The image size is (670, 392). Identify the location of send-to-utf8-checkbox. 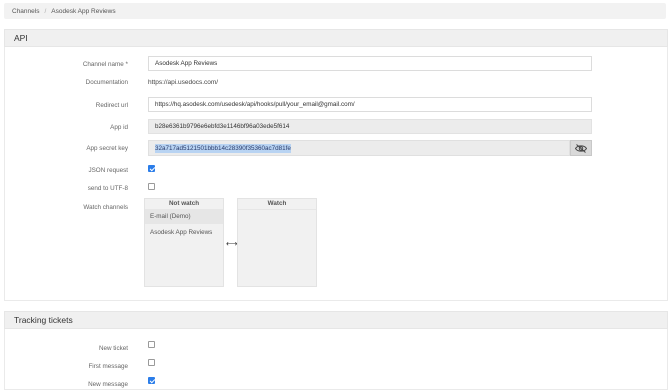
(151, 186).